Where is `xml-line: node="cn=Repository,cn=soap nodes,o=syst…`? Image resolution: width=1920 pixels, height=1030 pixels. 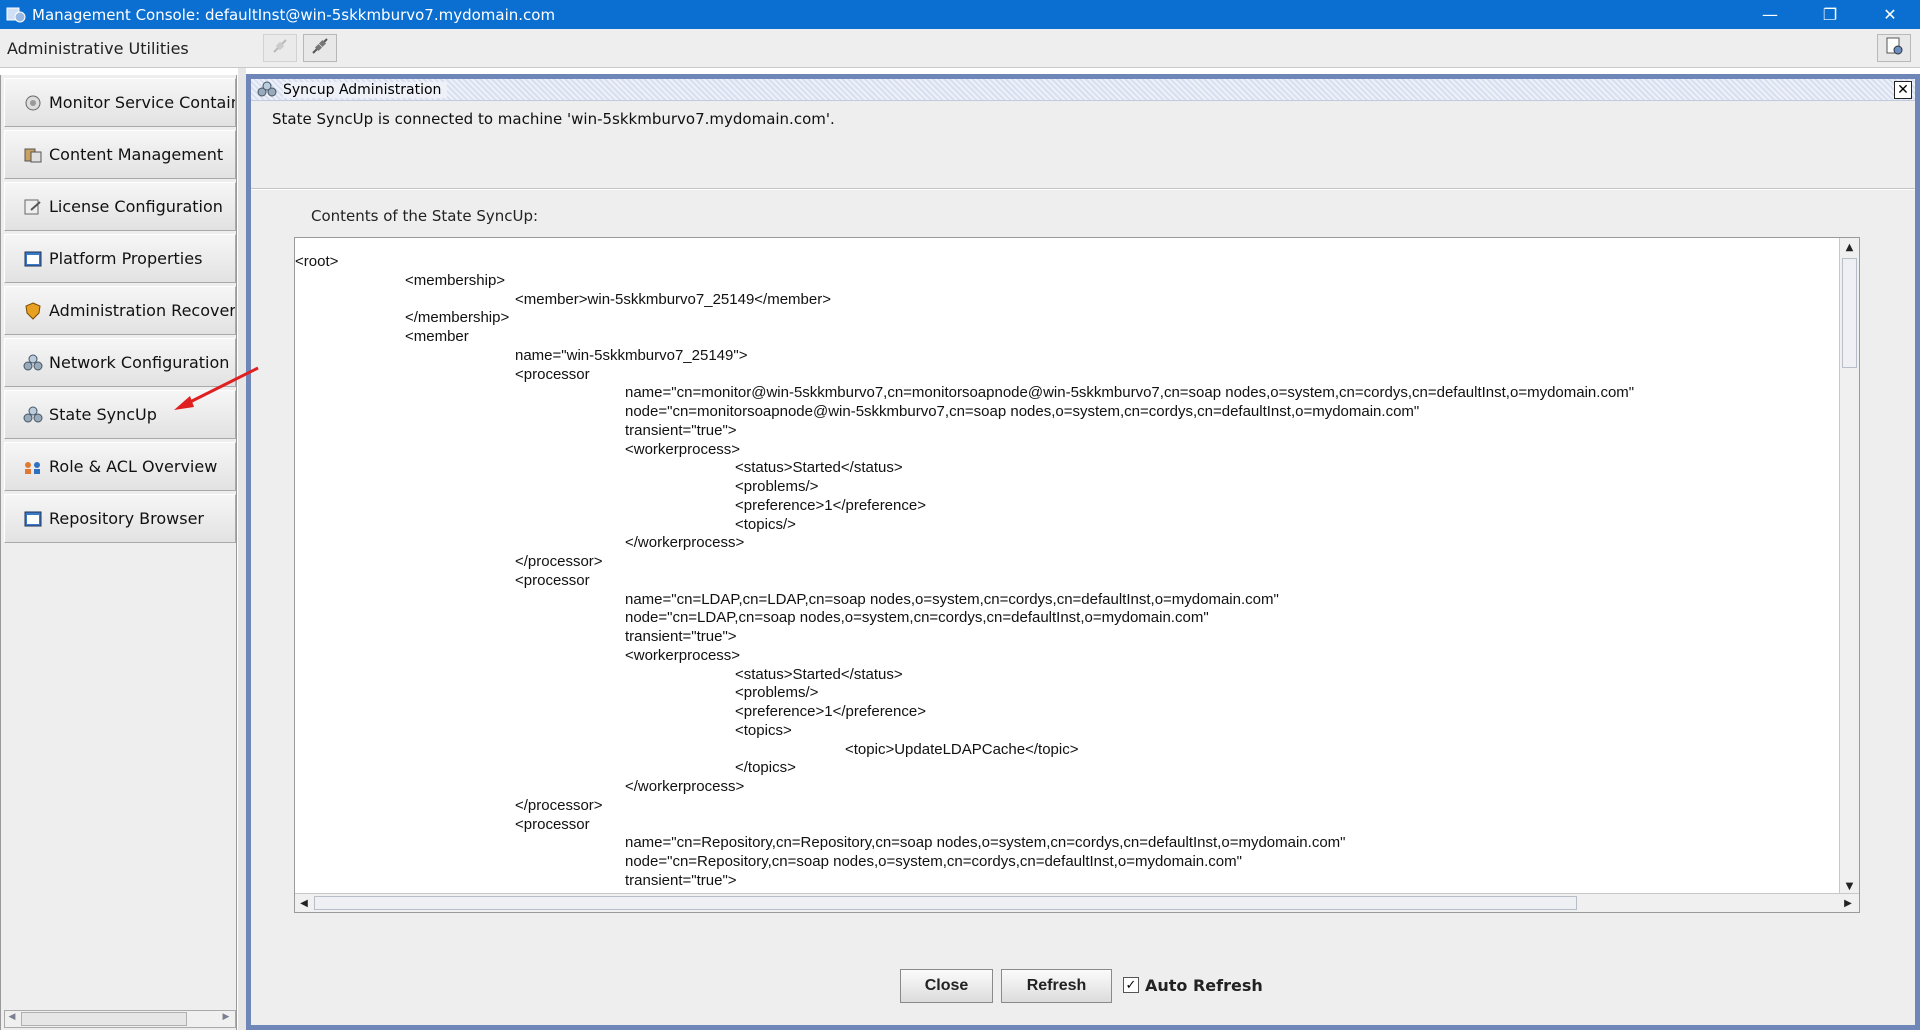
xml-line: node="cn=Repository,cn=soap nodes,o=syst… is located at coordinates (933, 861).